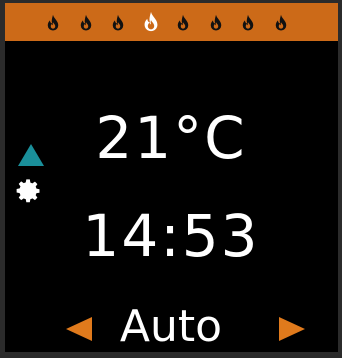 Image resolution: width=342 pixels, height=358 pixels. Describe the element at coordinates (171, 22) in the screenshot. I see `flame-level-bar` at that location.